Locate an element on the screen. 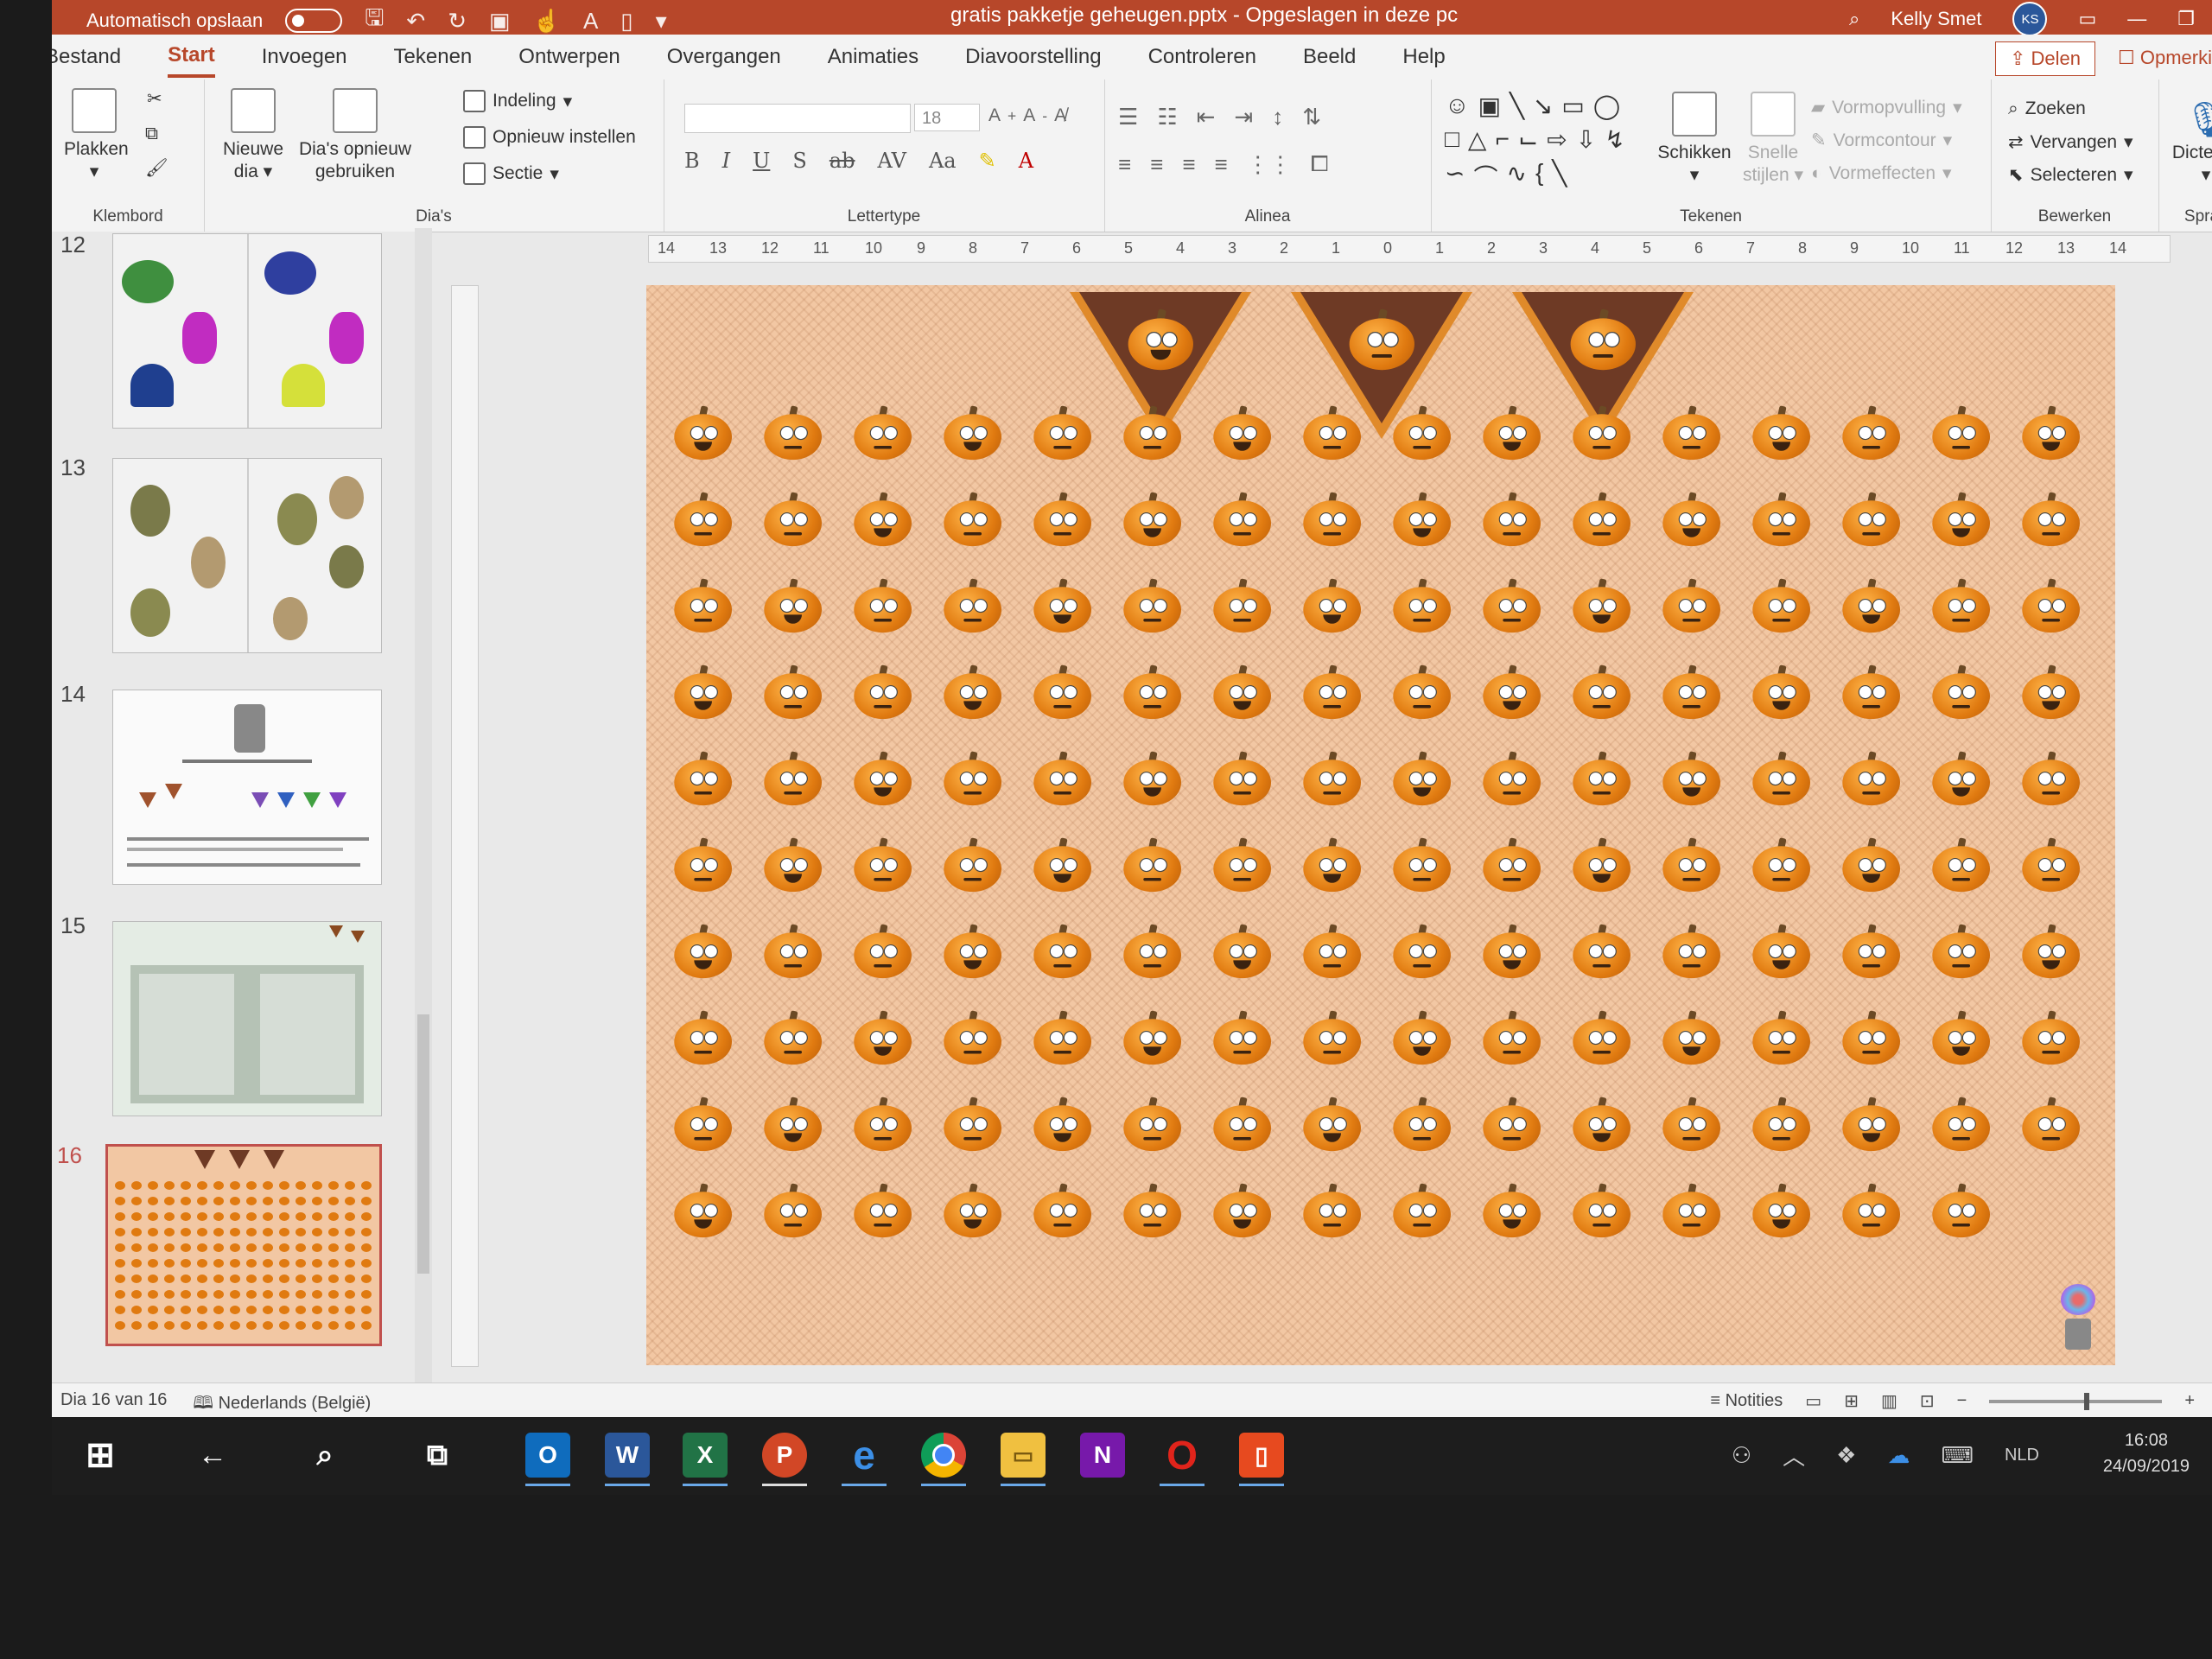  new-slide-button: Nieuwe dia ▾ is located at coordinates (253, 136).